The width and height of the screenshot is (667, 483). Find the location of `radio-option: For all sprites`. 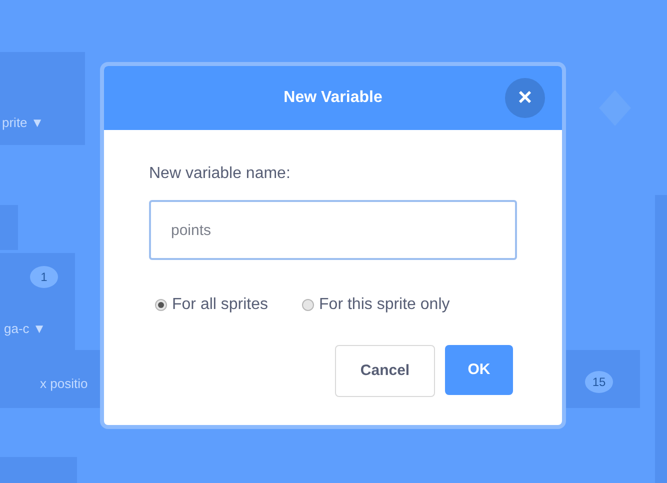

radio-option: For all sprites is located at coordinates (211, 305).